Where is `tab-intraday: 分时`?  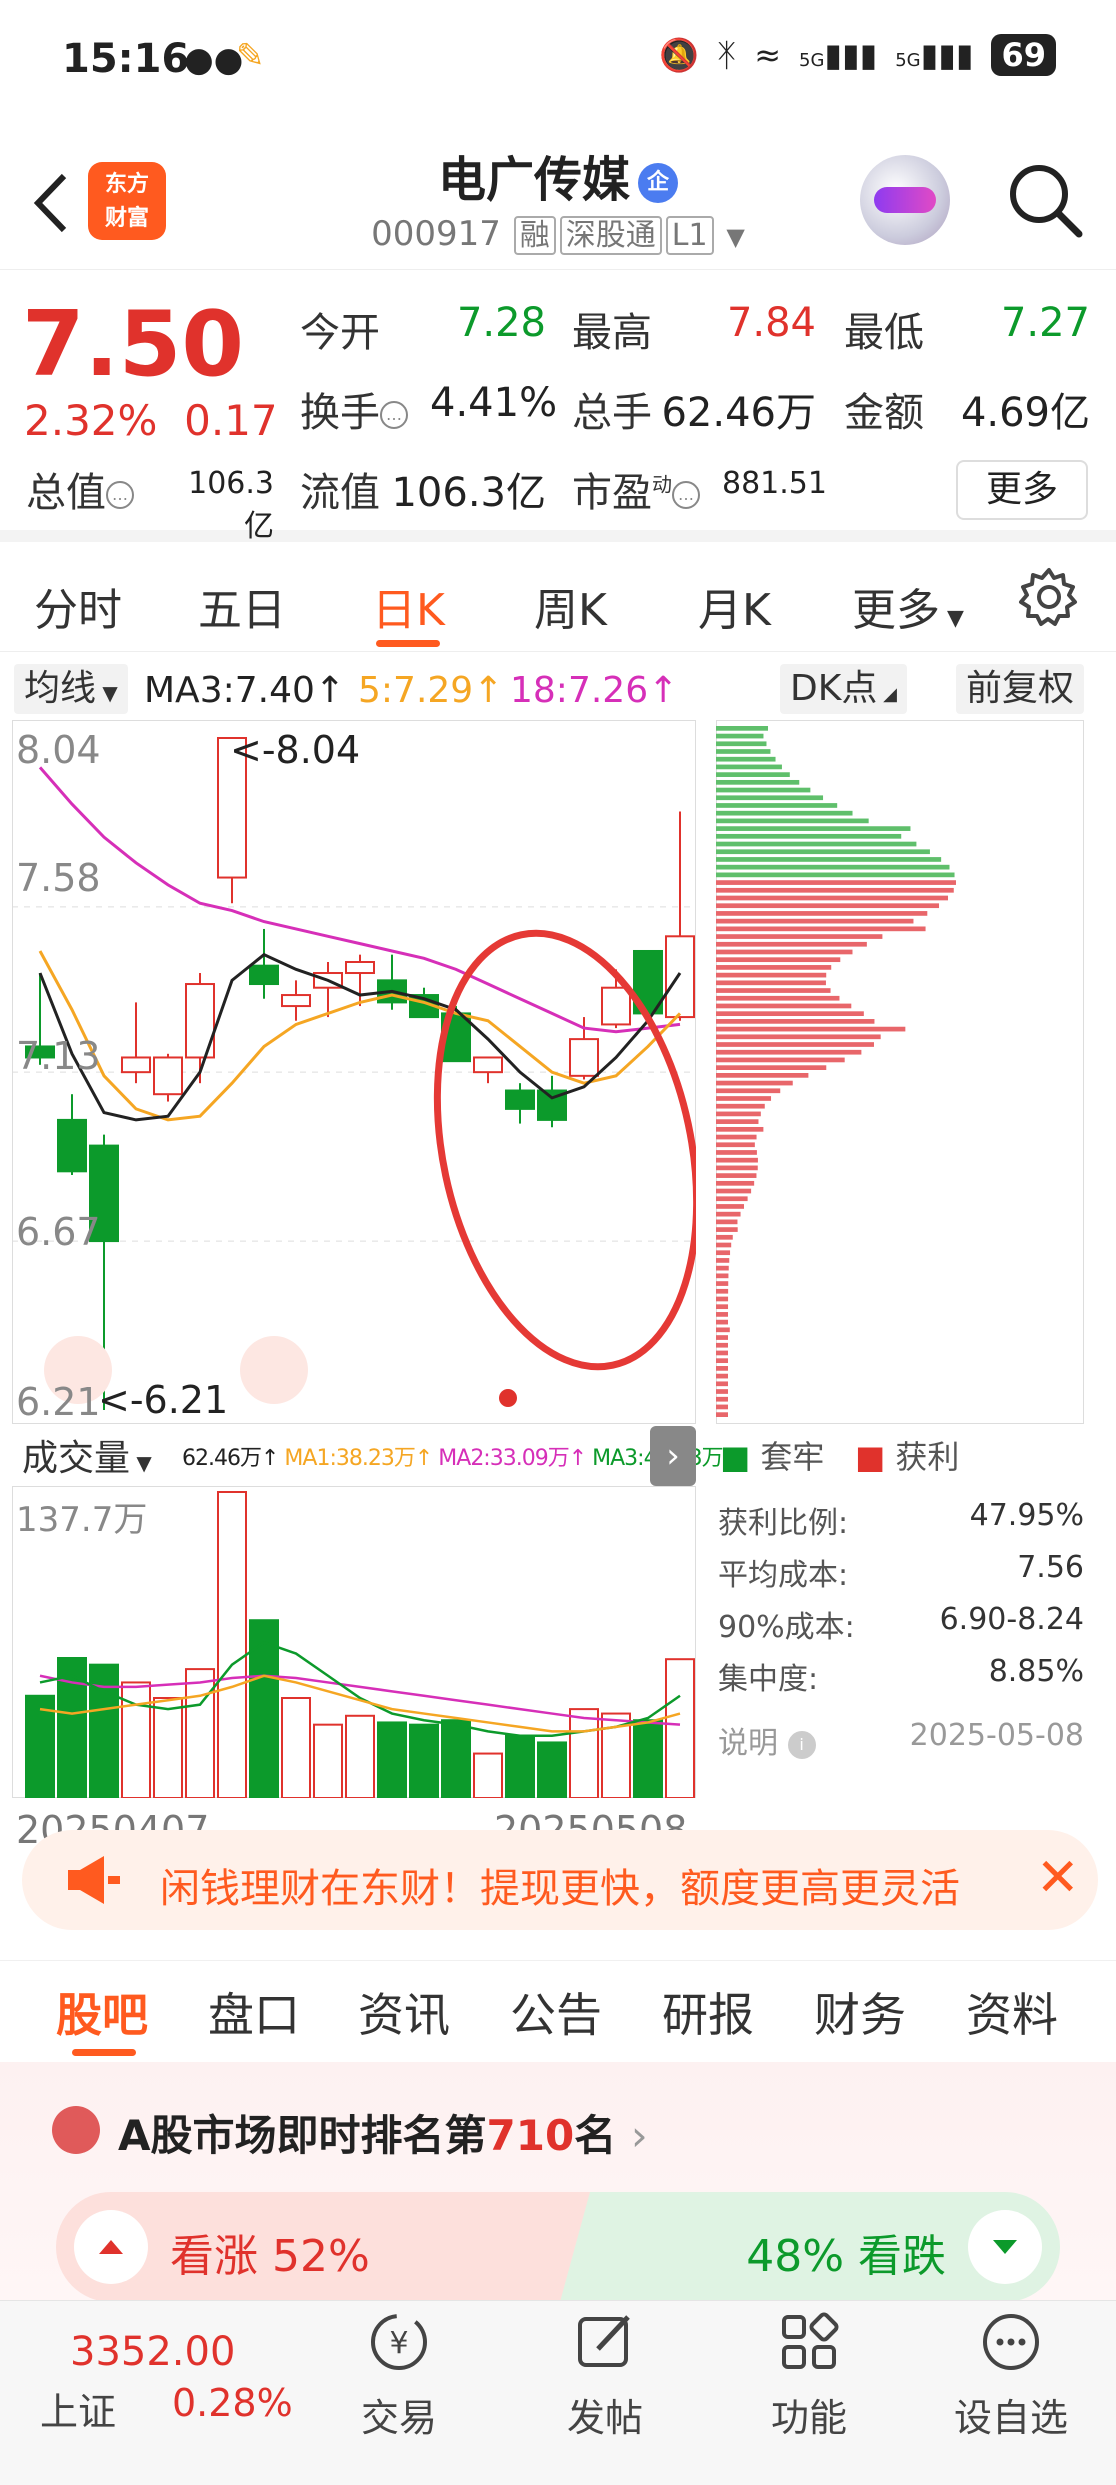
tab-intraday: 分时 is located at coordinates (78, 606).